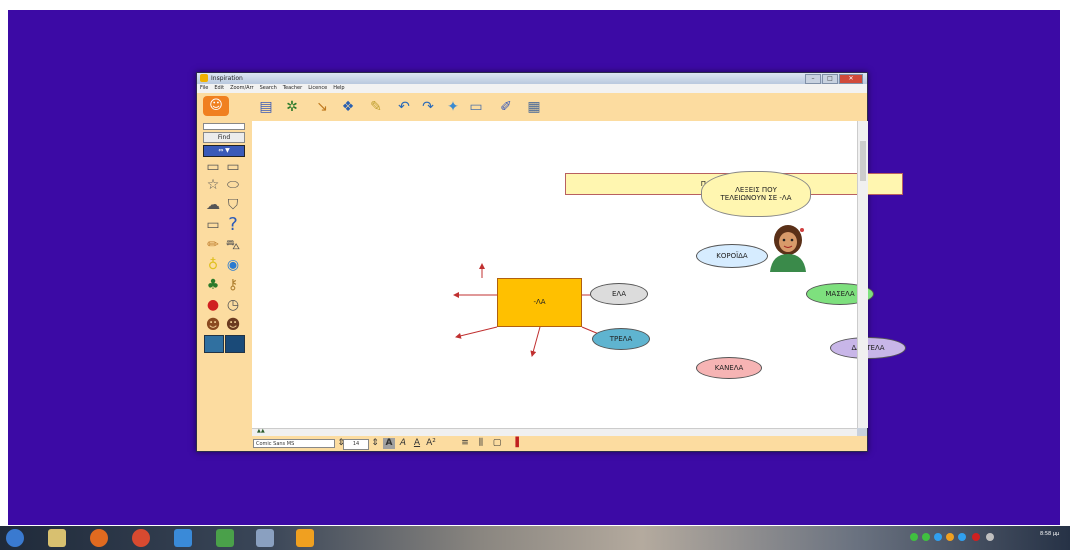 The image size is (1070, 550). I want to click on tag-shape-icon: ▭, so click(213, 225).